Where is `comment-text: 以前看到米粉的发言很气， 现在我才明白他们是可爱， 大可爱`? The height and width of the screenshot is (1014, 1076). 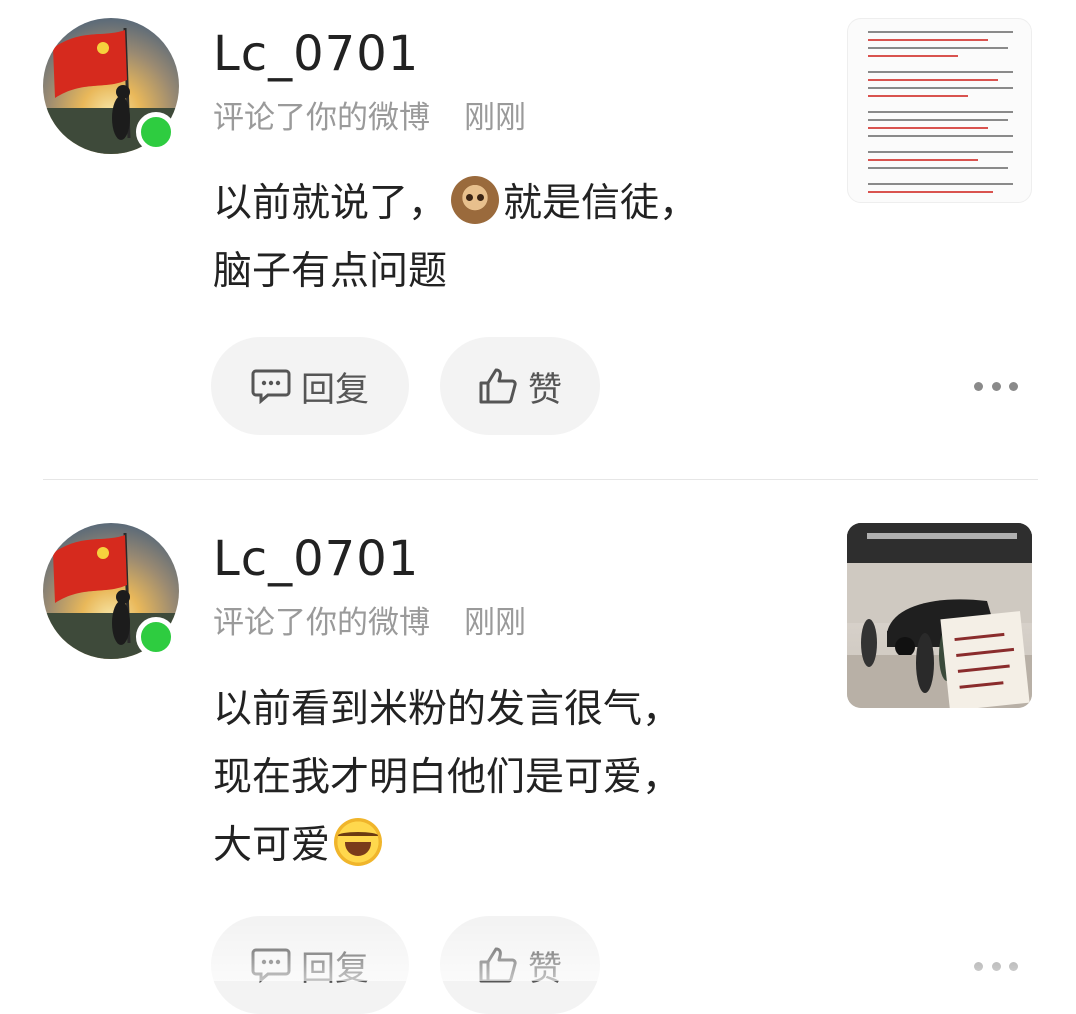 comment-text: 以前看到米粉的发言很气， 现在我才明白他们是可爱， 大可爱 is located at coordinates (493, 778).